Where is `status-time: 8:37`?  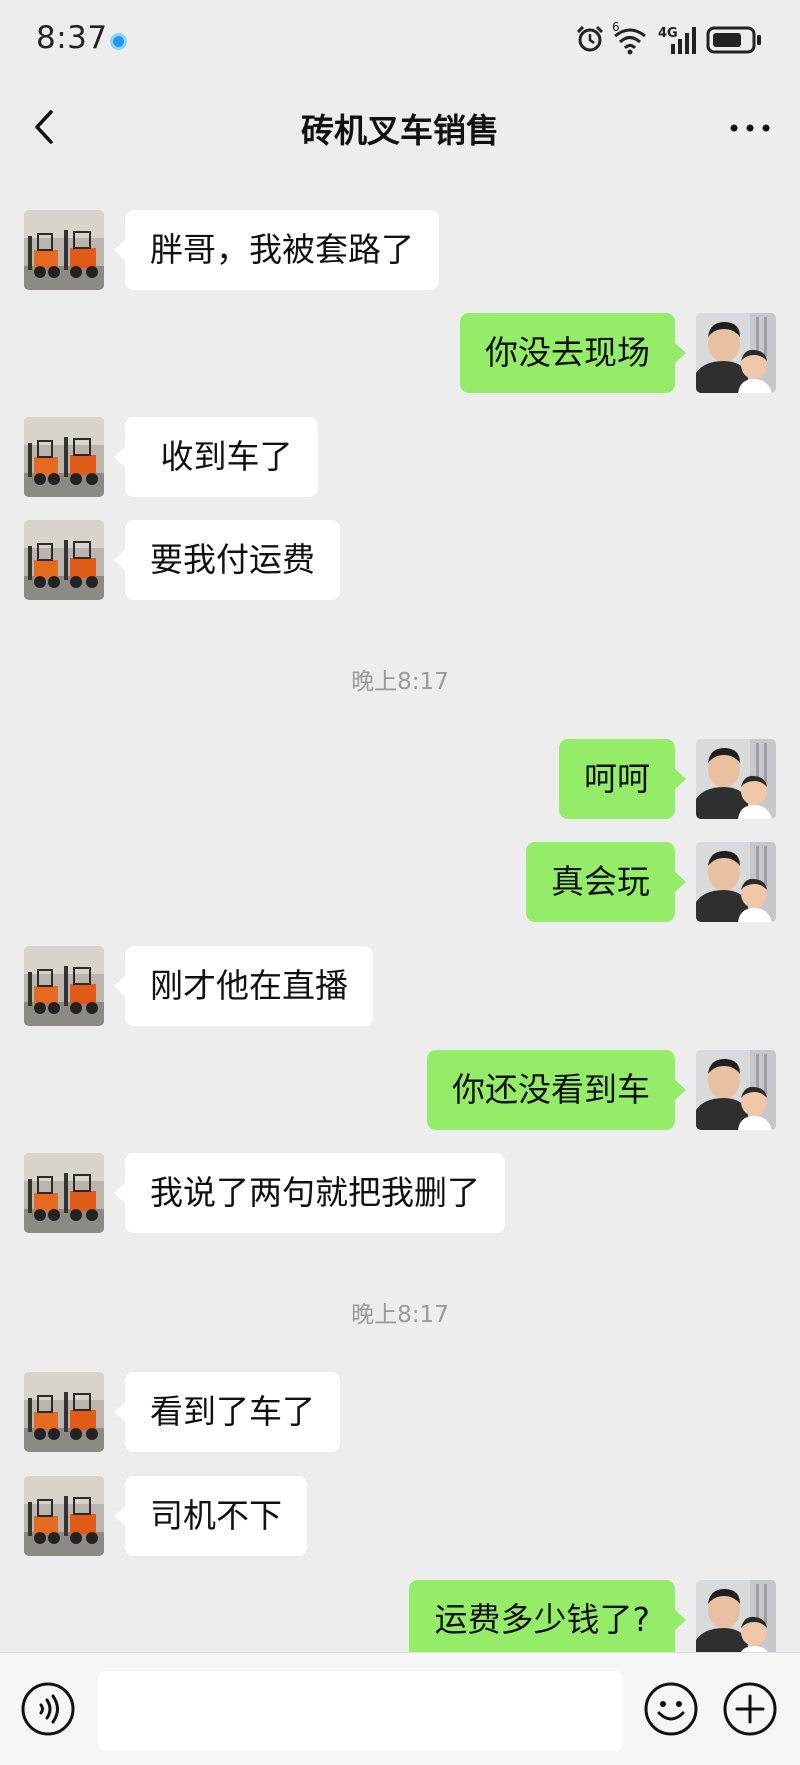
status-time: 8:37 is located at coordinates (72, 38).